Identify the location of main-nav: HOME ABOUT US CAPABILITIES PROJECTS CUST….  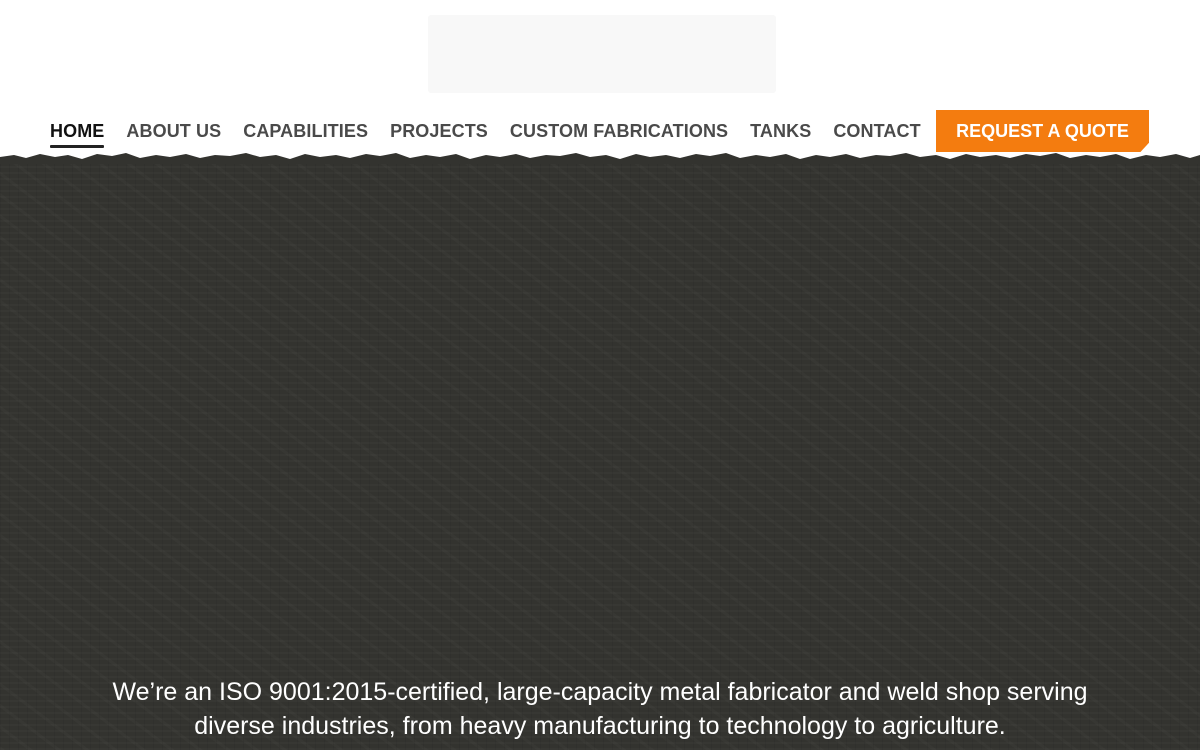
(496, 131).